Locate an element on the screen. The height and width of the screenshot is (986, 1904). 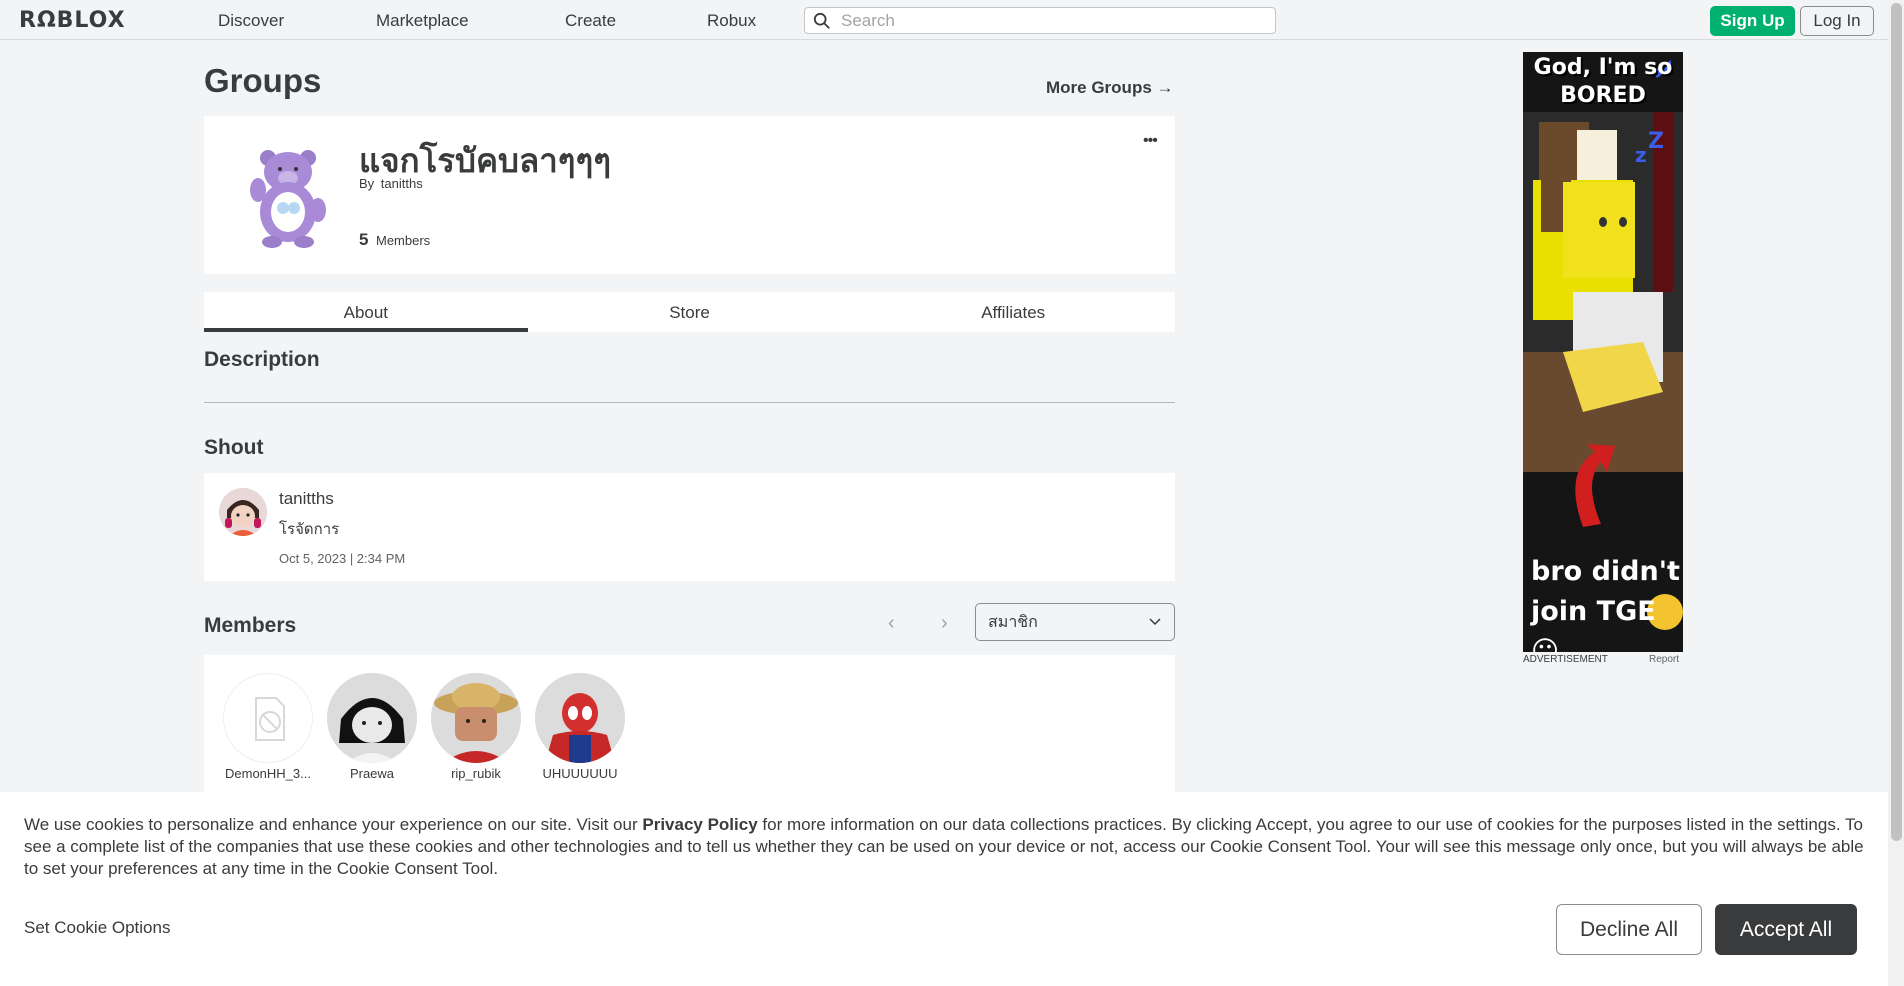
ad-caption-line1: bro didn't is located at coordinates (1605, 571).